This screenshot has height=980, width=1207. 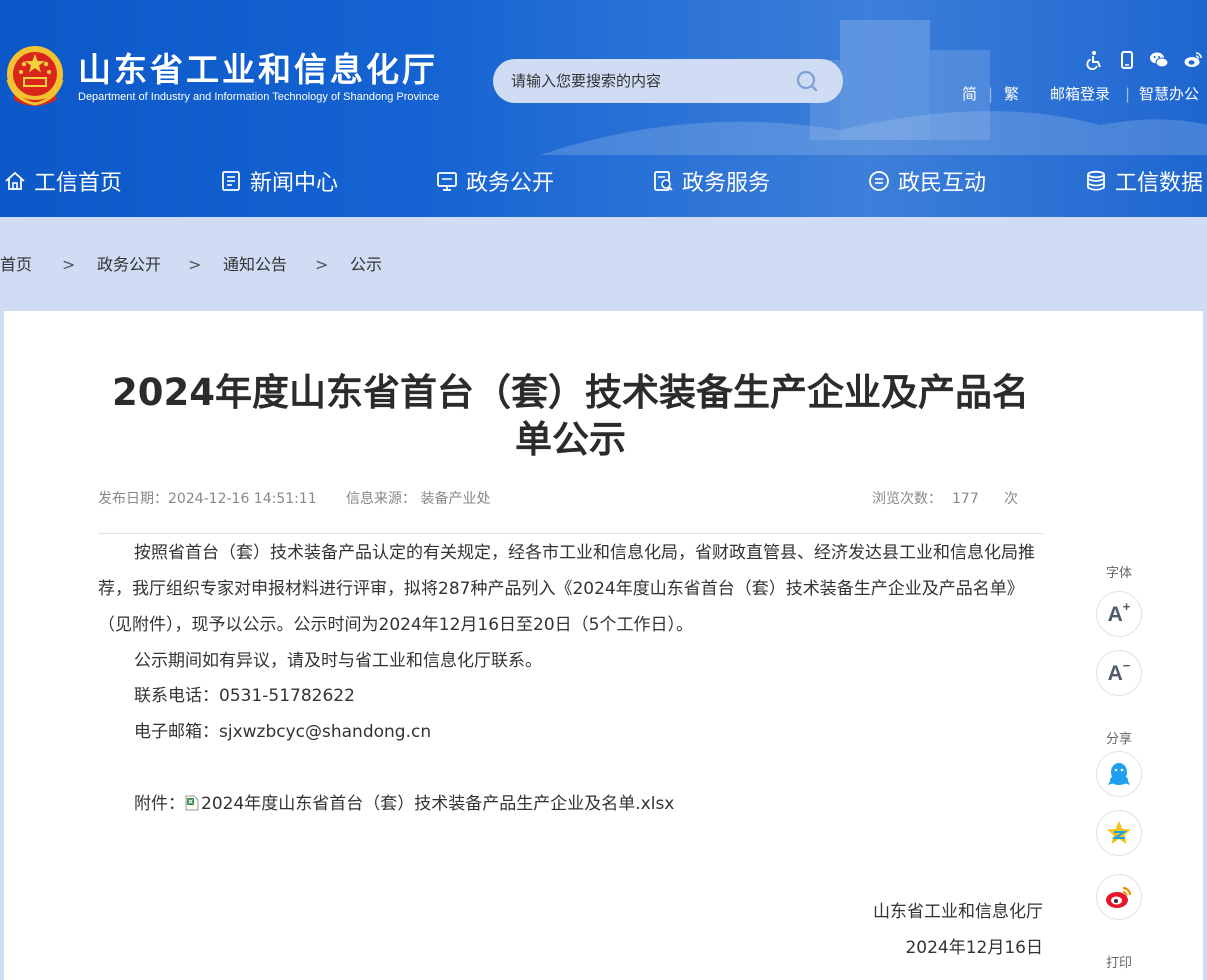 I want to click on breadcrumb-notices: 通知公告, so click(x=255, y=265).